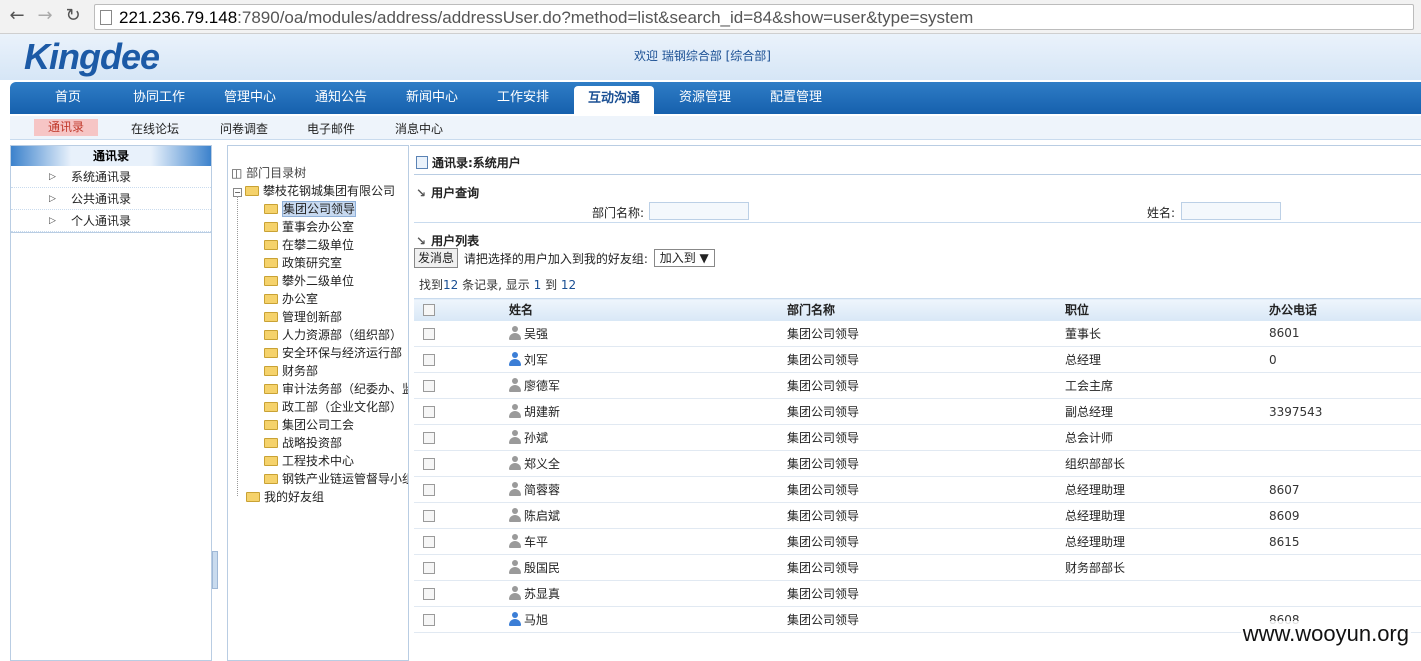  What do you see at coordinates (285, 496) in the screenshot?
I see `tree-friends-node: 我的好友组` at bounding box center [285, 496].